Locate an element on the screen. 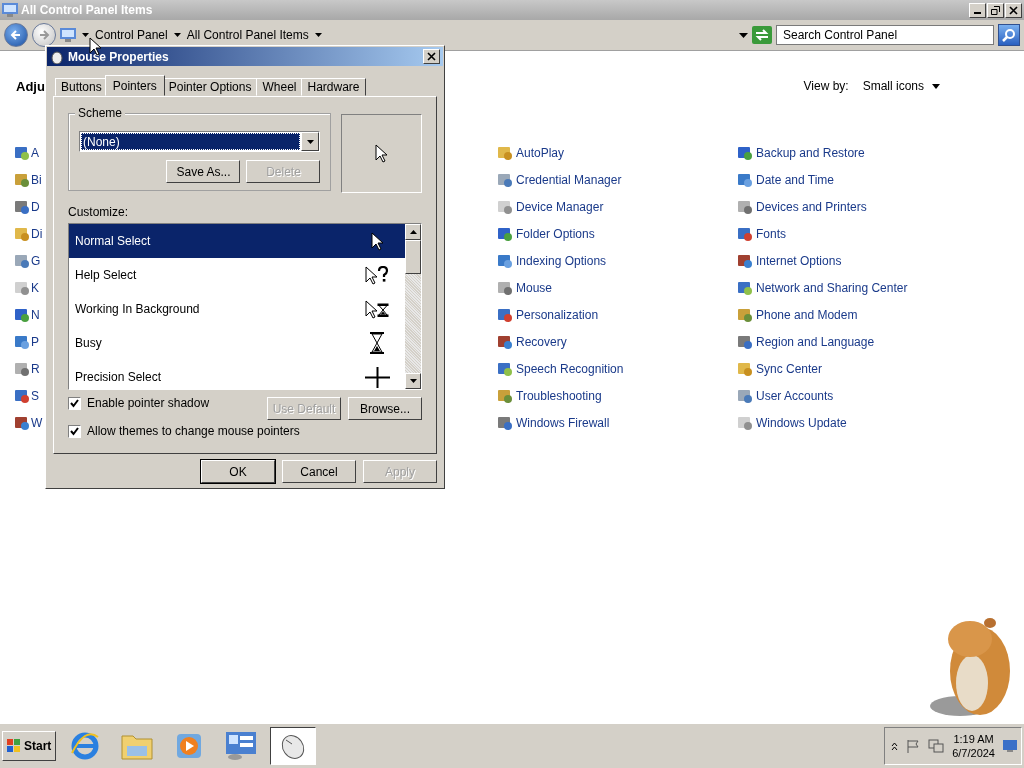 Image resolution: width=1024 pixels, height=768 pixels. flag-icon is located at coordinates (913, 746).